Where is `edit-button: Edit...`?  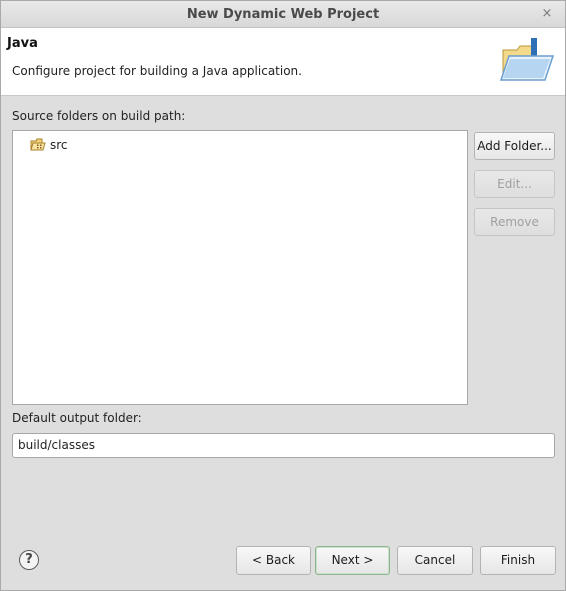
edit-button: Edit... is located at coordinates (514, 184).